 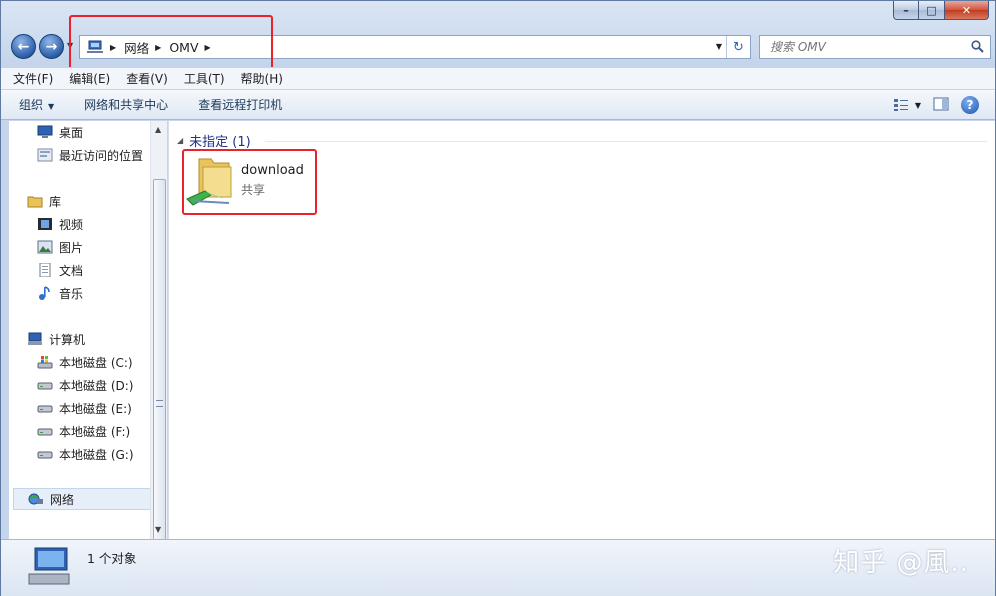 I want to click on scroll-down-icon: ▼, so click(x=158, y=529).